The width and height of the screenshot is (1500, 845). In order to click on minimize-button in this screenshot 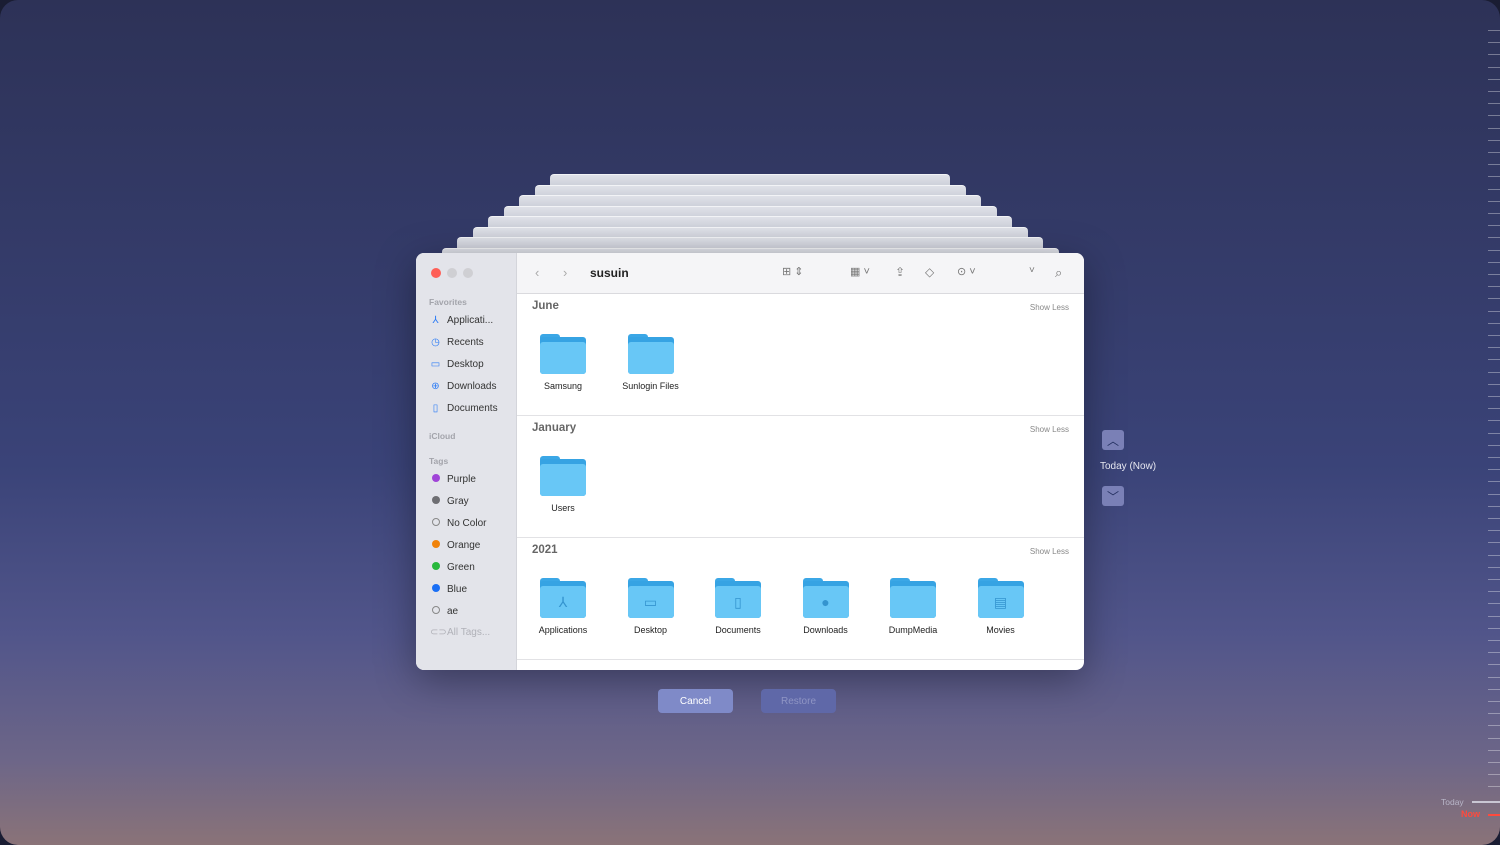, I will do `click(452, 273)`.